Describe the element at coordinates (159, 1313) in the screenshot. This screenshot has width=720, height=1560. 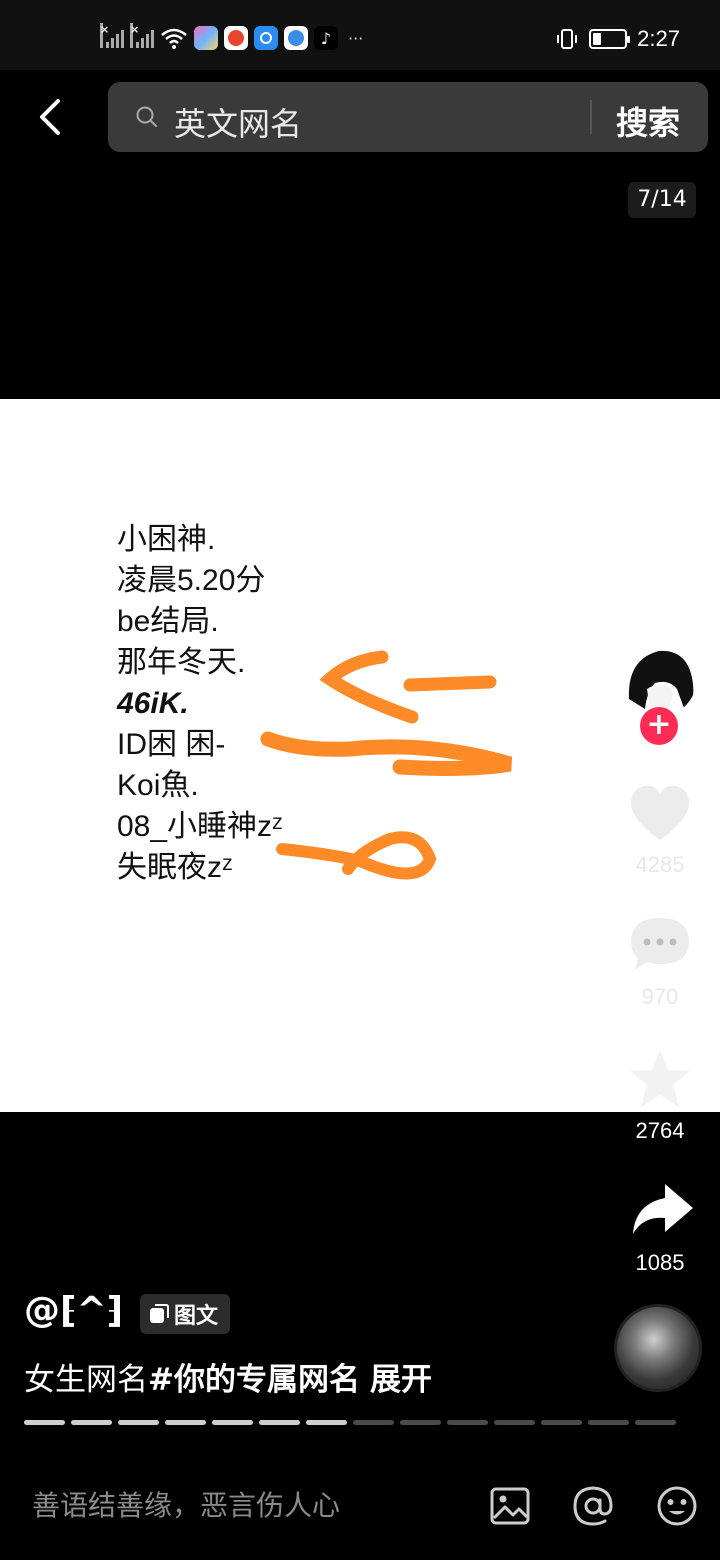
I see `image-text-icon` at that location.